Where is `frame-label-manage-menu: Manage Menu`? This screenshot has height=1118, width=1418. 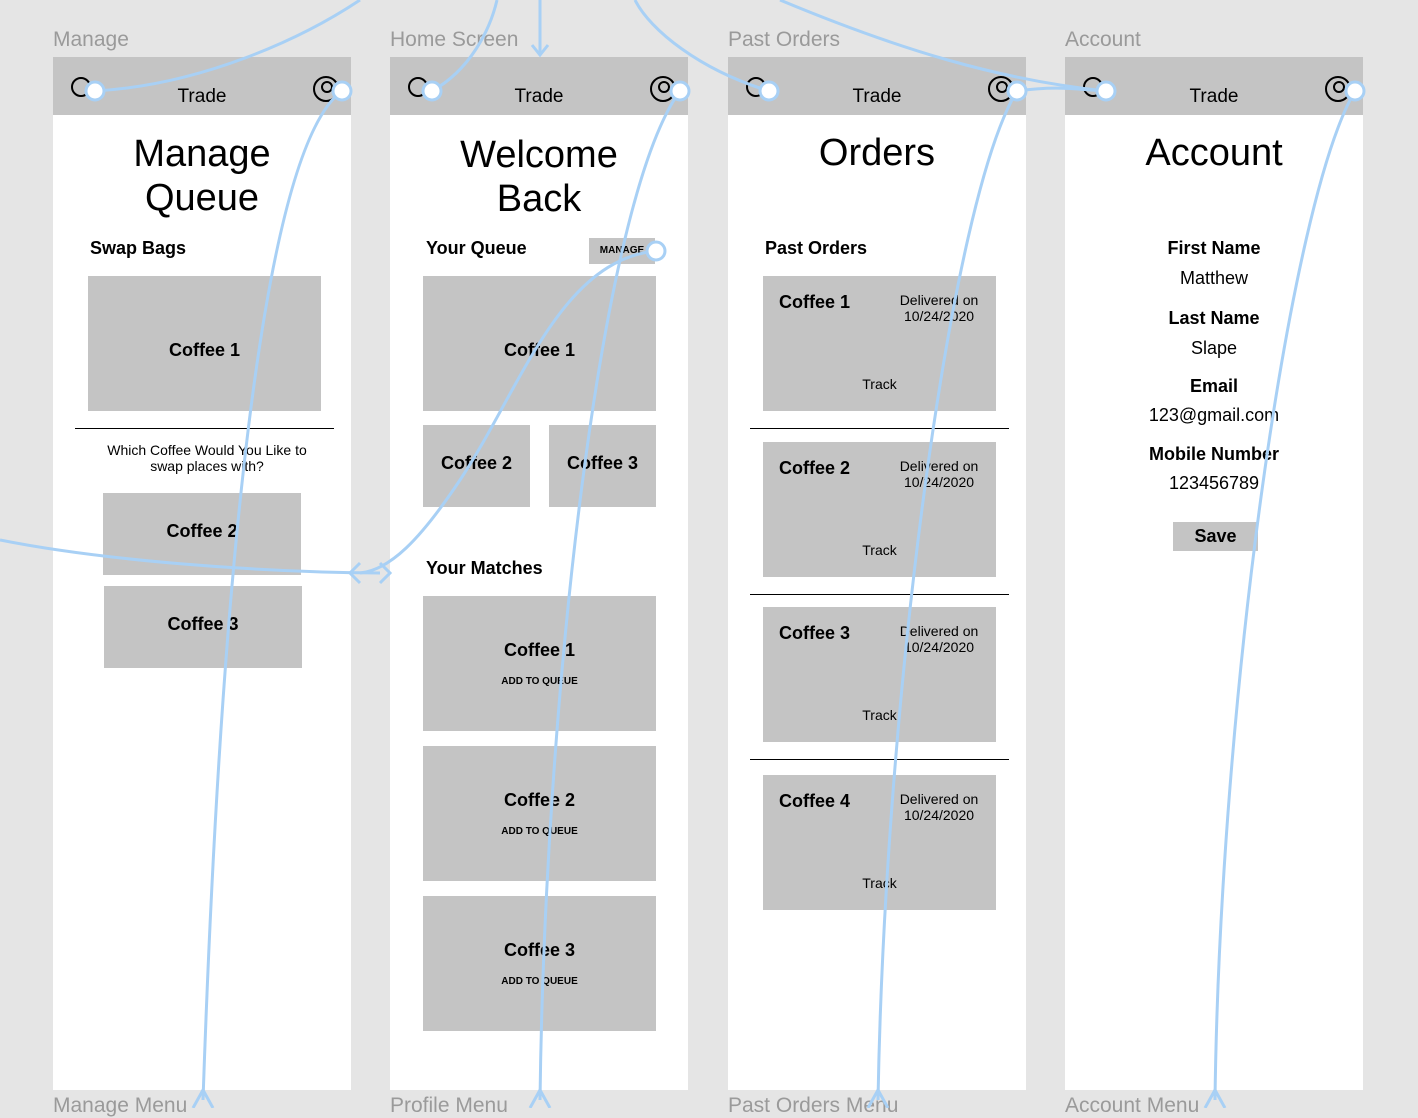 frame-label-manage-menu: Manage Menu is located at coordinates (120, 1105).